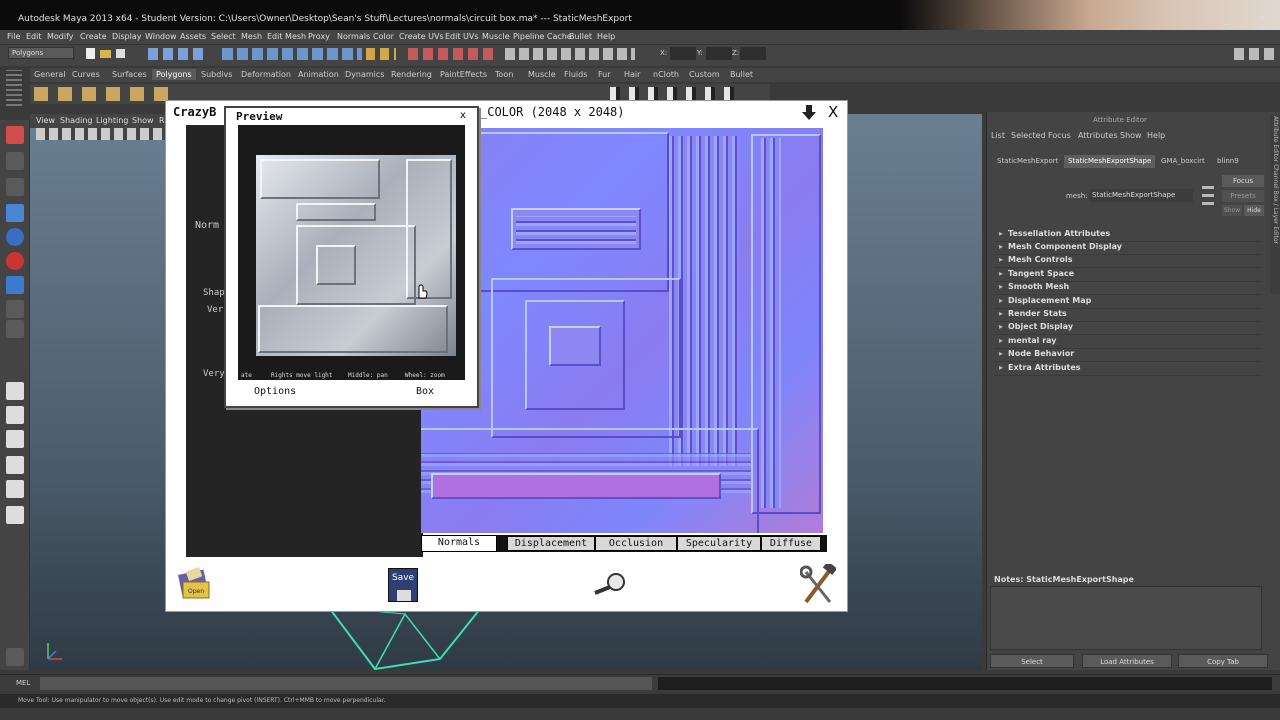 The width and height of the screenshot is (1280, 720). What do you see at coordinates (542, 74) in the screenshot?
I see `shelf-tab-muscle: Muscle` at bounding box center [542, 74].